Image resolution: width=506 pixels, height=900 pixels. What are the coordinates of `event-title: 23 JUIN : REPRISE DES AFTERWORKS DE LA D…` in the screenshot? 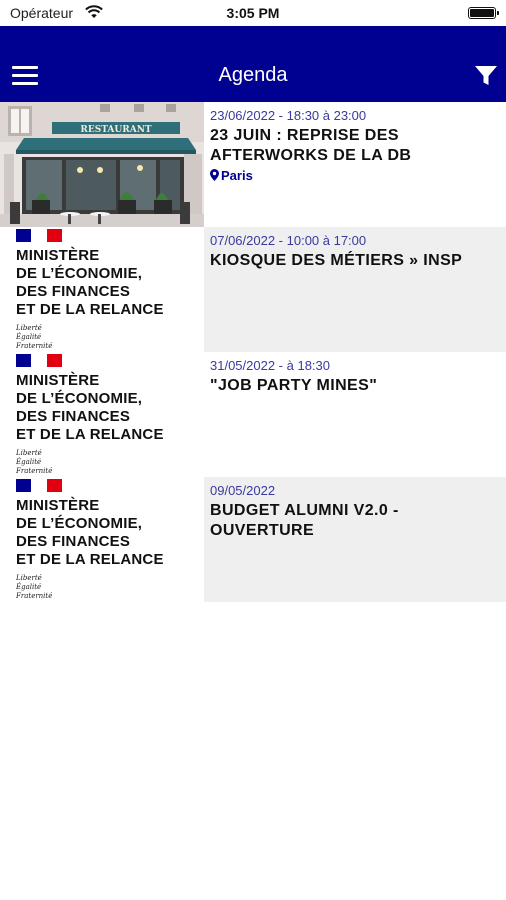 It's located at (311, 145).